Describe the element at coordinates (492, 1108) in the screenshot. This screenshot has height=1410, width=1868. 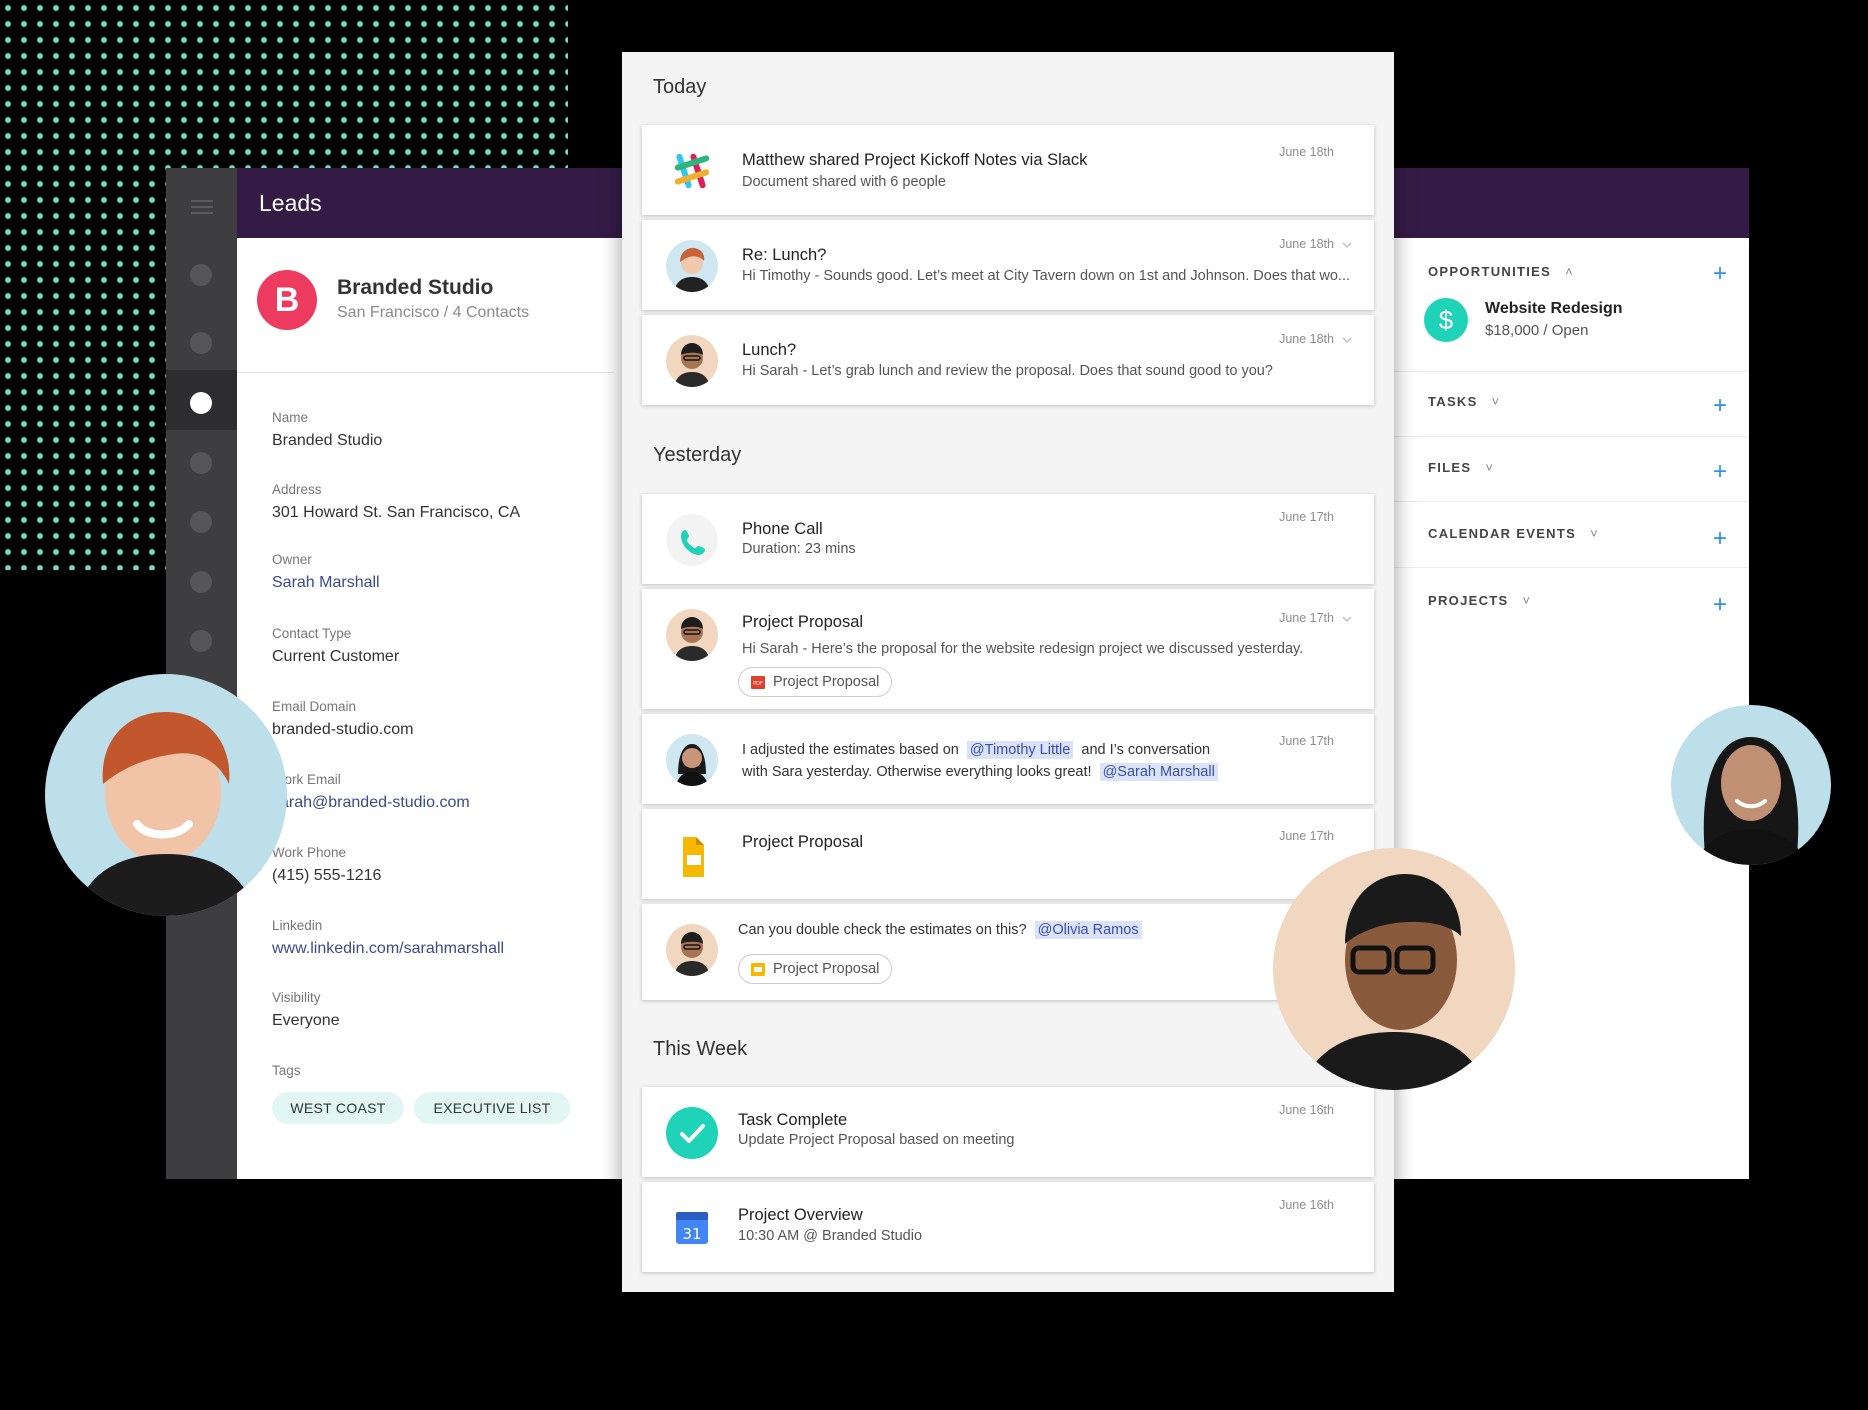
I see `tag-chip: EXECUTIVE LIST` at that location.